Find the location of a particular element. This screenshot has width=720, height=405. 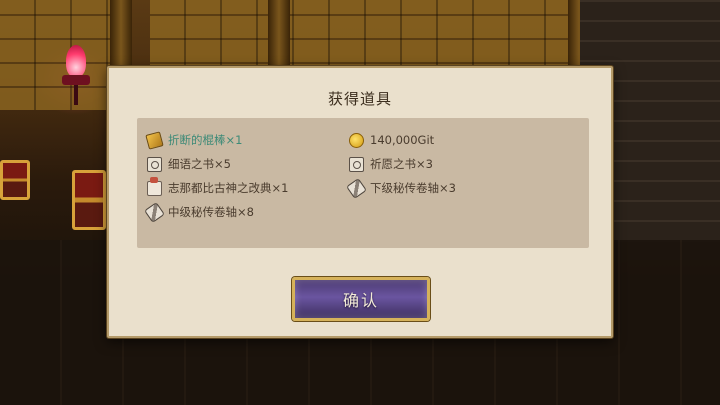

broken-stick-icon is located at coordinates (154, 140).